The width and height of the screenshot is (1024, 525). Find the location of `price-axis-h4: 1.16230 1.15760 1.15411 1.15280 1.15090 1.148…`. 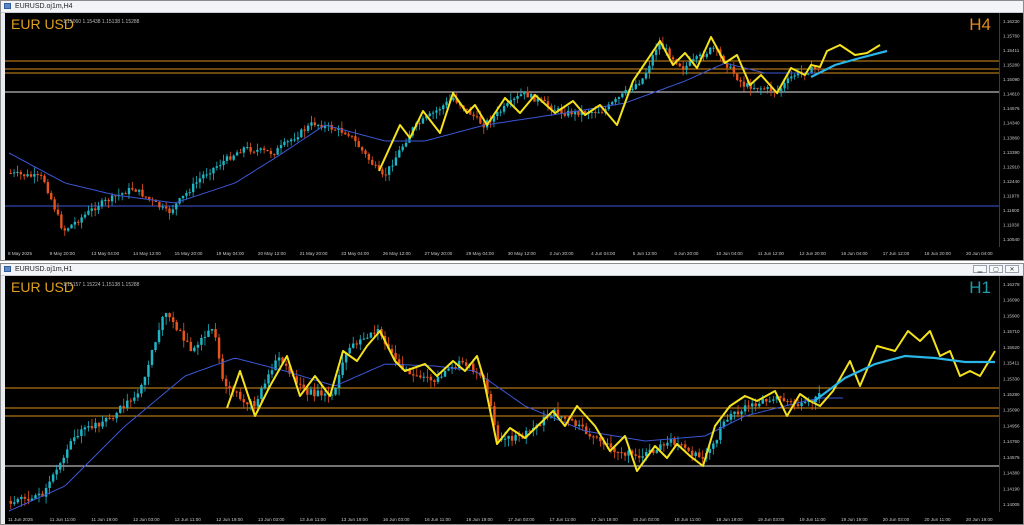

price-axis-h4: 1.16230 1.15760 1.15411 1.15280 1.15090 1.148… is located at coordinates (1011, 130).